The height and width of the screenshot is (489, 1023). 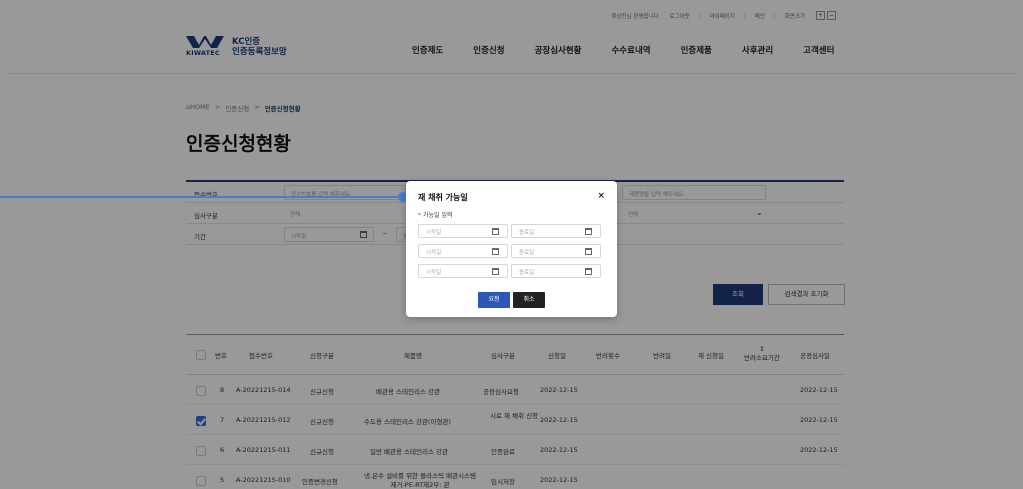 I want to click on start-date-input-3: 시작일, so click(x=463, y=271).